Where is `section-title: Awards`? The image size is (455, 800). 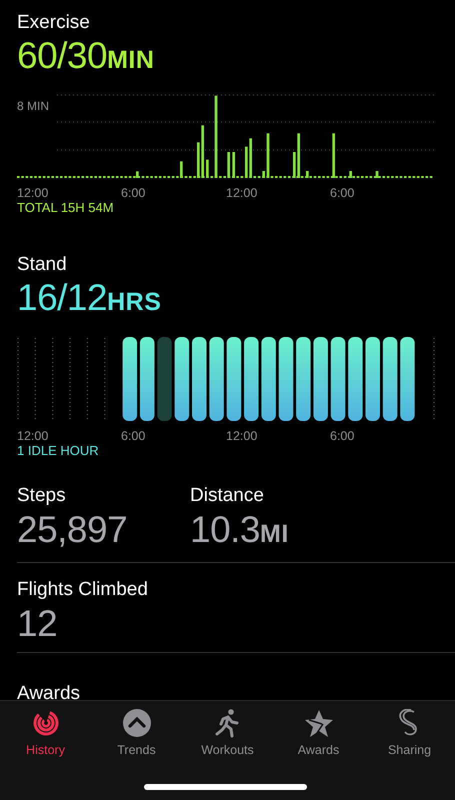 section-title: Awards is located at coordinates (49, 691).